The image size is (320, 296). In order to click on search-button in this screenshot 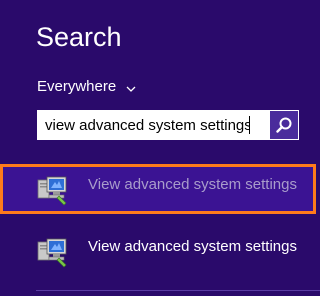, I will do `click(284, 125)`.